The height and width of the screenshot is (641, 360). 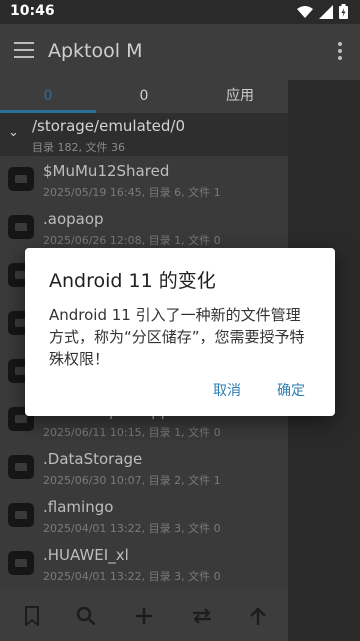 What do you see at coordinates (326, 11) in the screenshot?
I see `signal-icon` at bounding box center [326, 11].